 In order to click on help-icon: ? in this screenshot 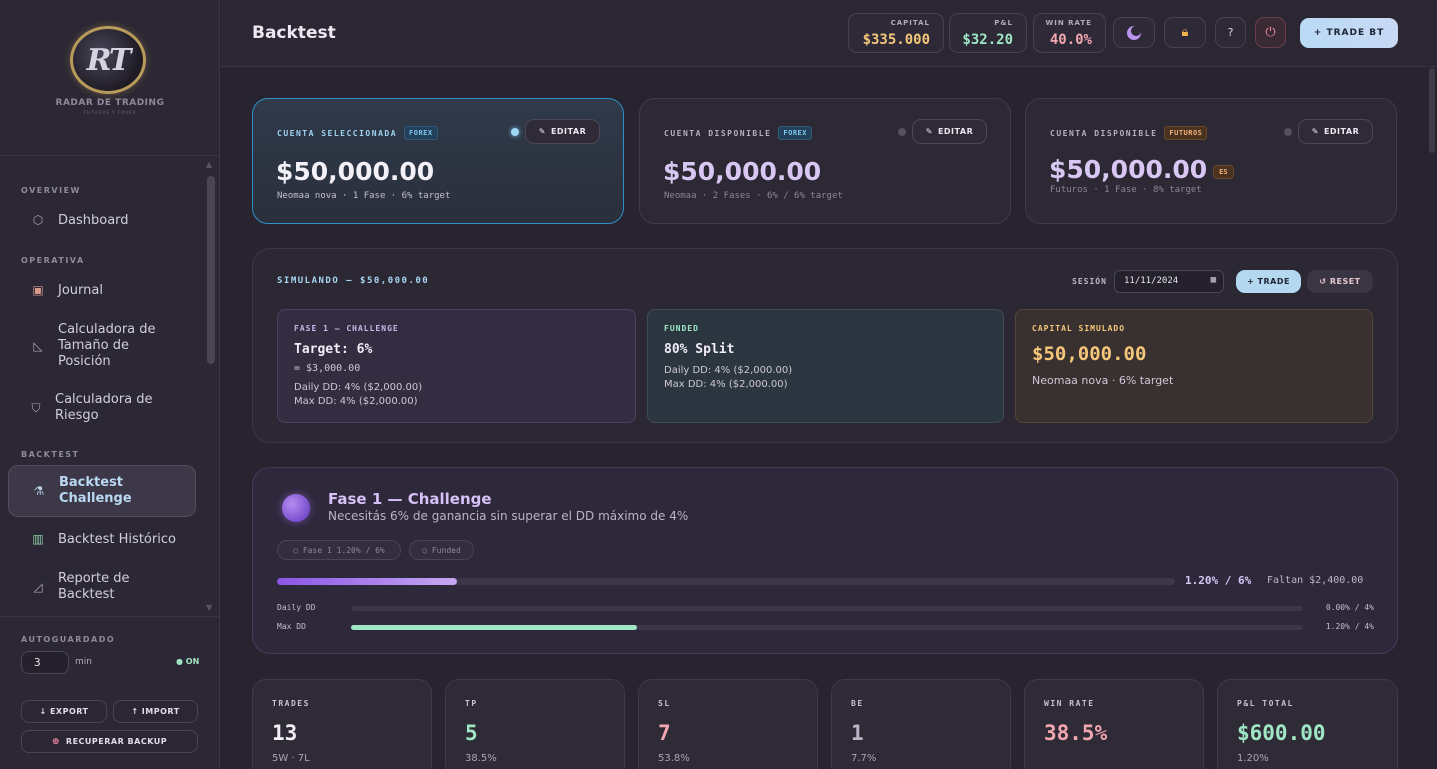, I will do `click(1230, 32)`.